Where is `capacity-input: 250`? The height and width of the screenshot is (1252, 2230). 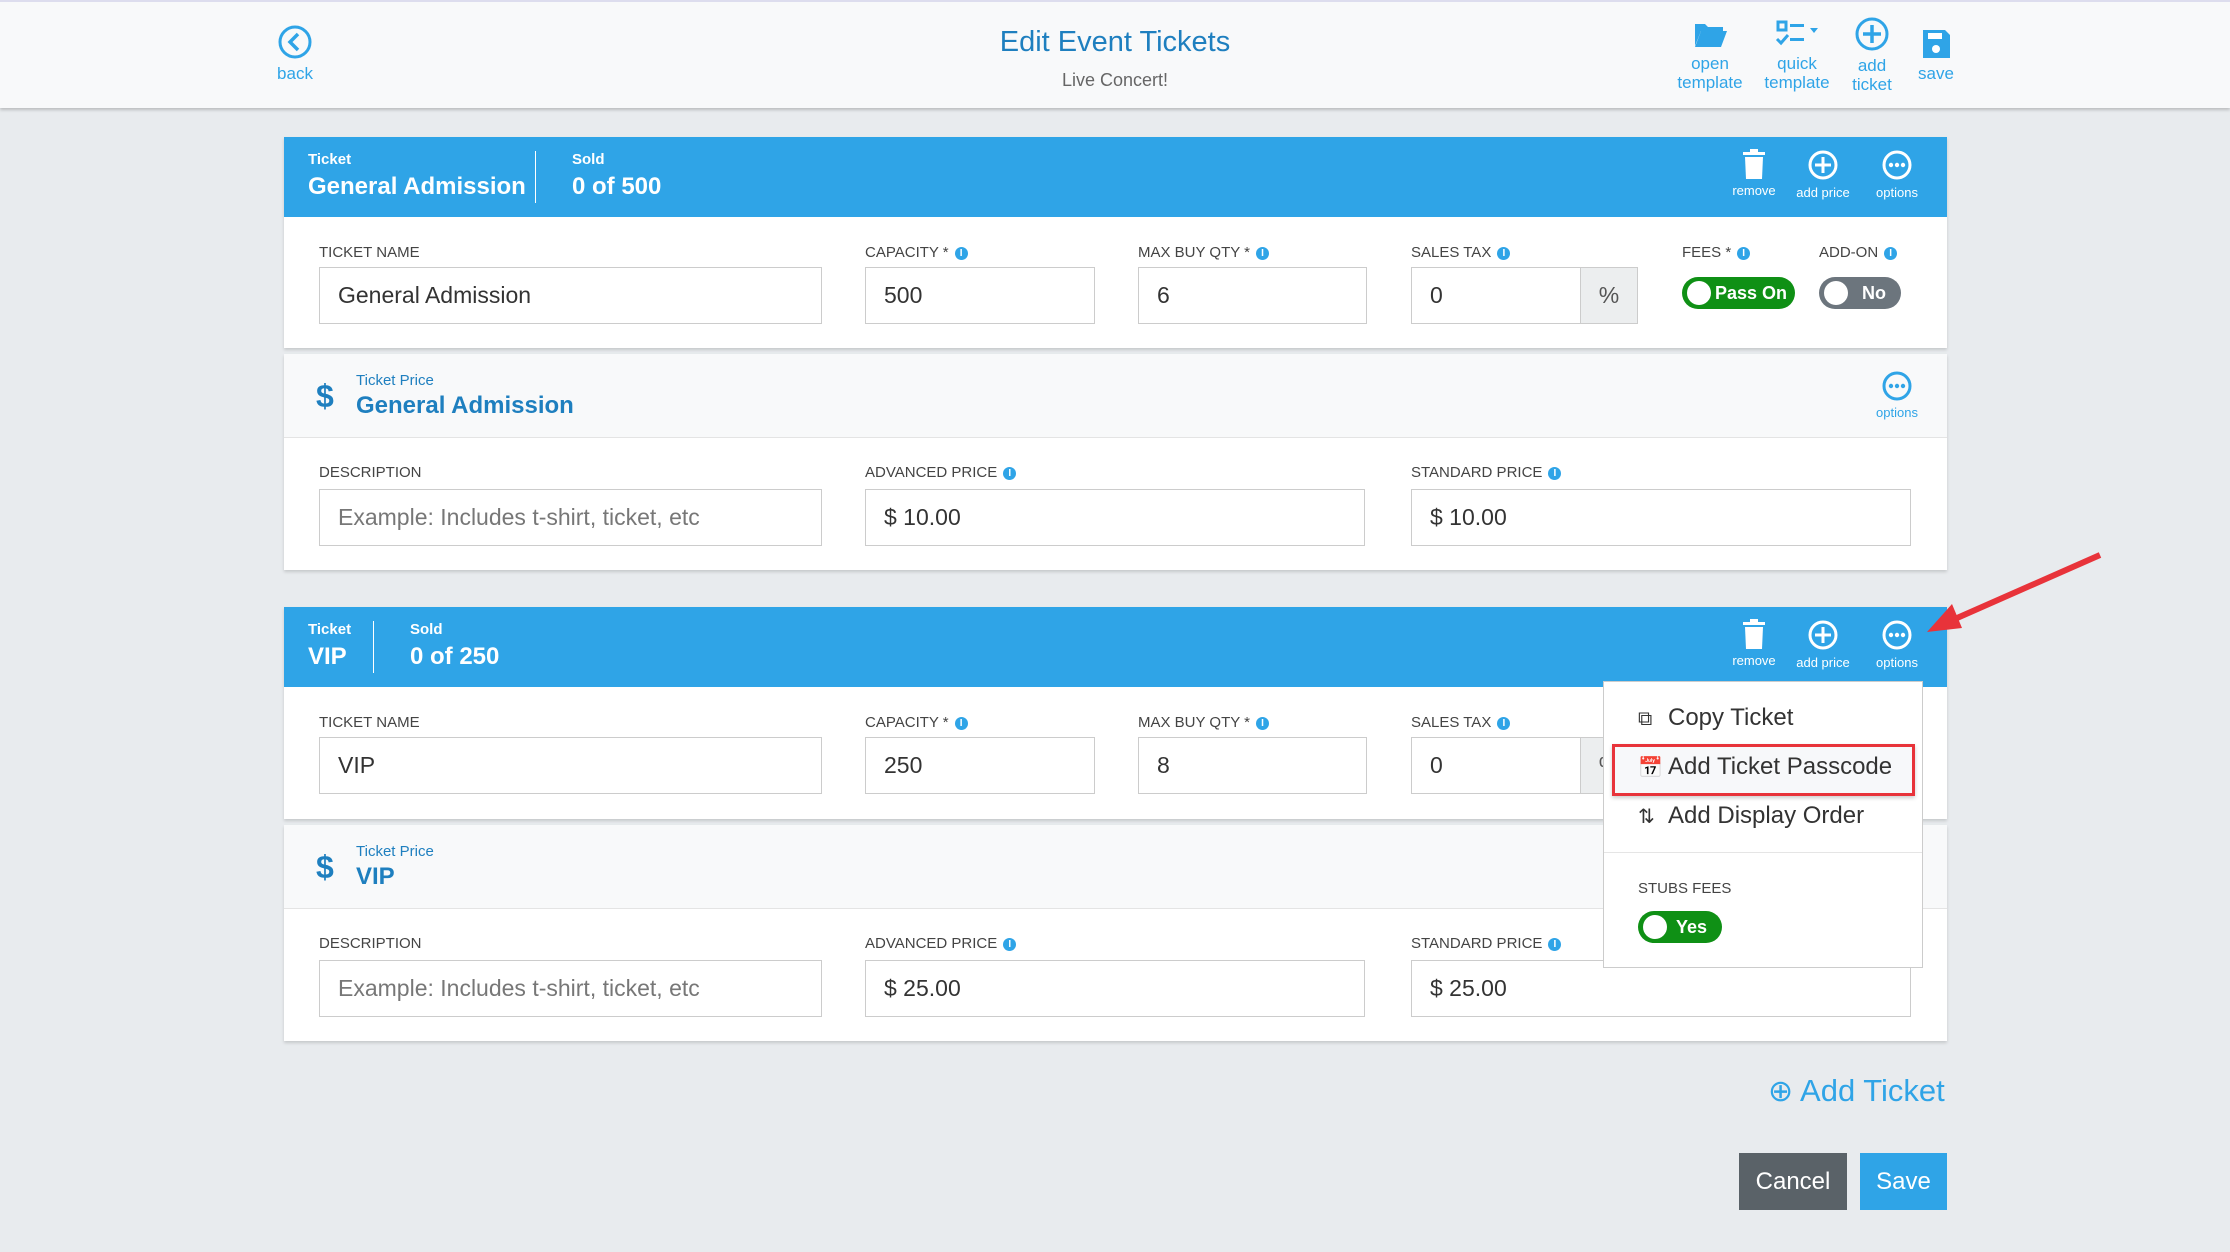 capacity-input: 250 is located at coordinates (980, 765).